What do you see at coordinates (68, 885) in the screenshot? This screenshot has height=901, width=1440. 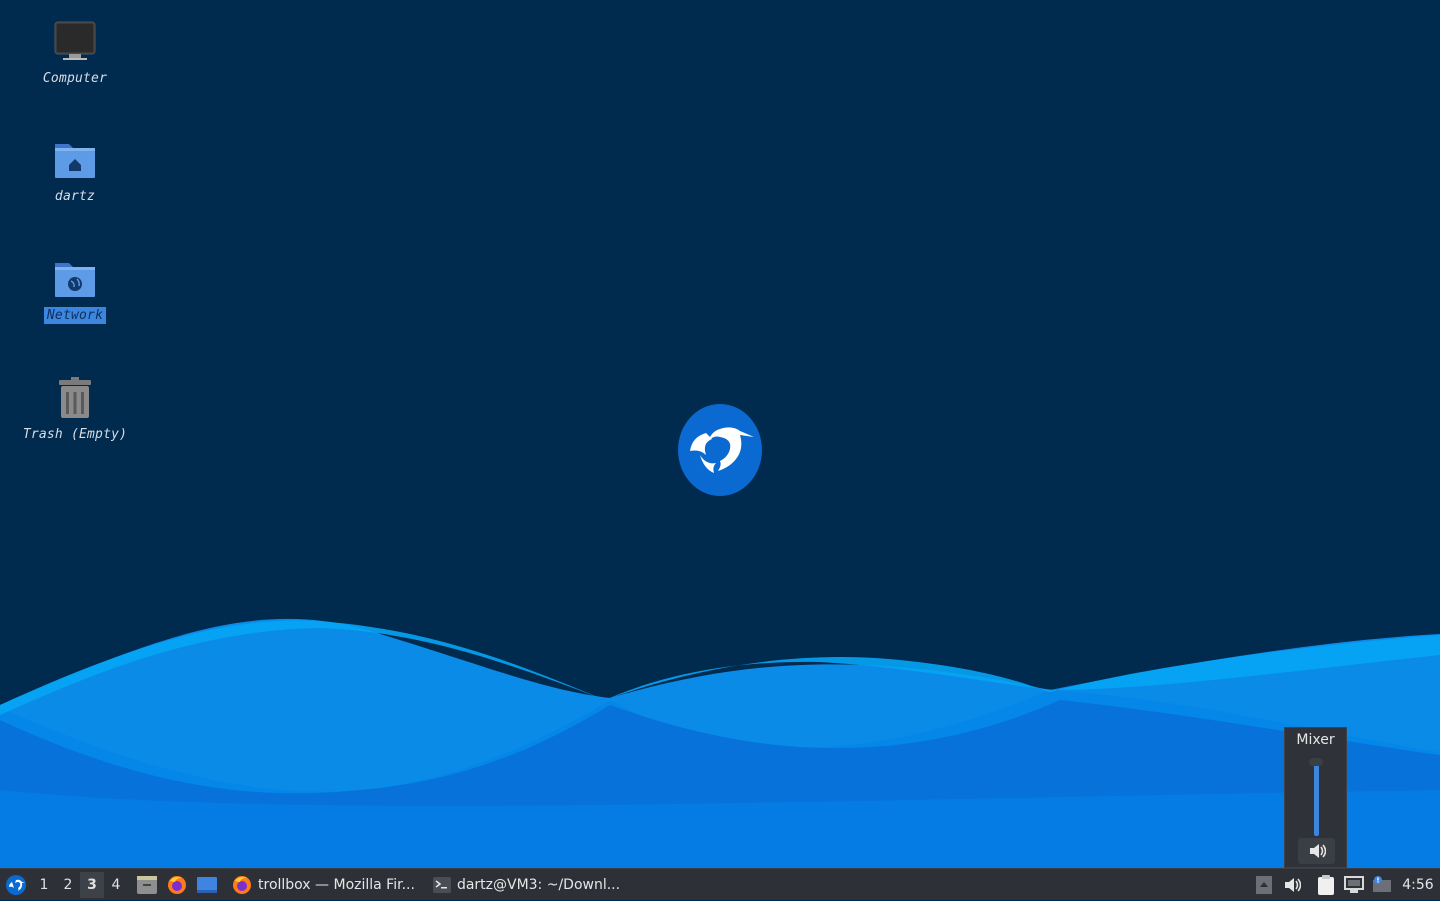 I see `workspace-2: 2` at bounding box center [68, 885].